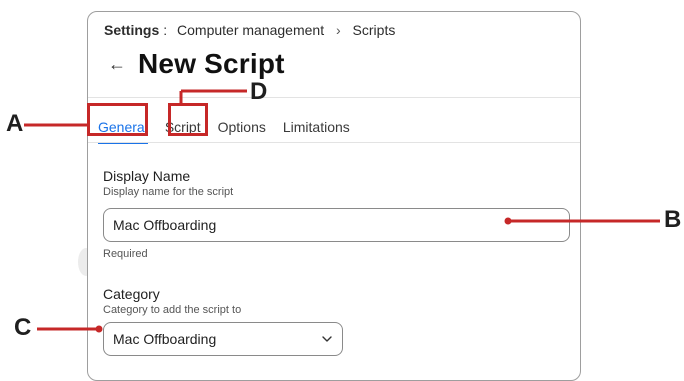 This screenshot has height=381, width=684. Describe the element at coordinates (242, 130) in the screenshot. I see `tab-options: Options` at that location.